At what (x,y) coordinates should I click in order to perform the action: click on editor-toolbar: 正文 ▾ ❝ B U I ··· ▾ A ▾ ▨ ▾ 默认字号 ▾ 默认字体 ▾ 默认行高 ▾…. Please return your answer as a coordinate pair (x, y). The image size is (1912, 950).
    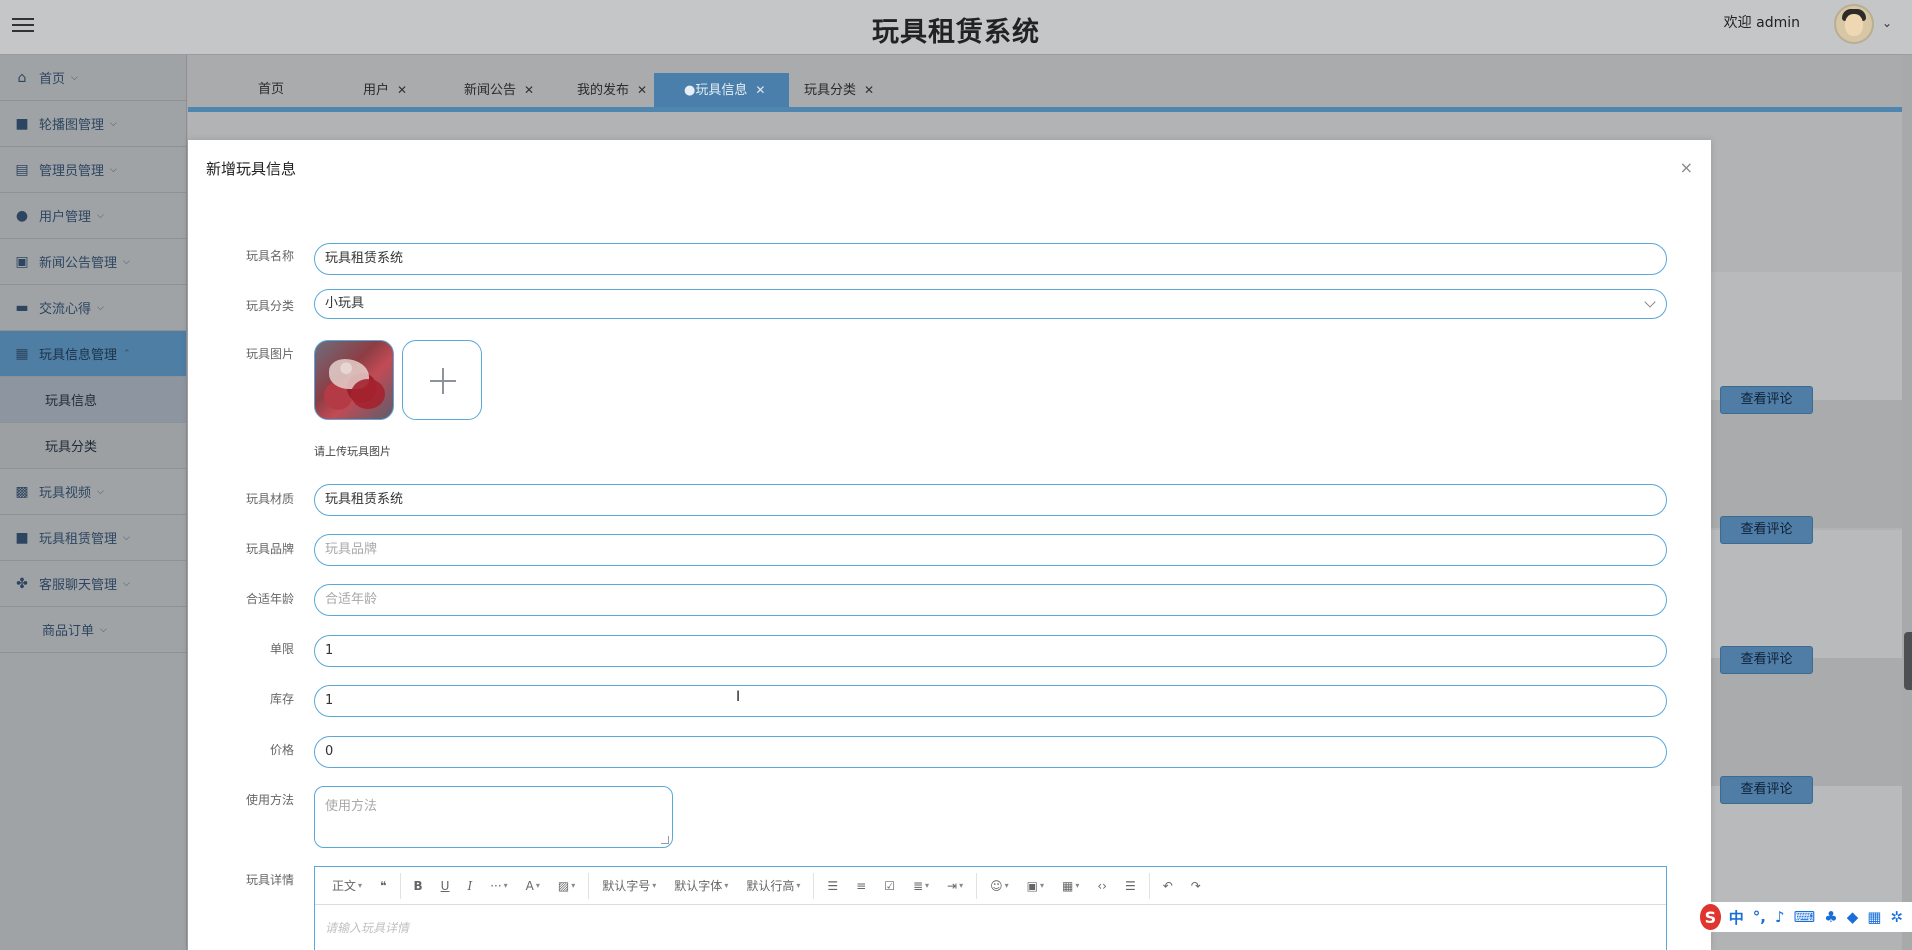
    Looking at the image, I should click on (990, 886).